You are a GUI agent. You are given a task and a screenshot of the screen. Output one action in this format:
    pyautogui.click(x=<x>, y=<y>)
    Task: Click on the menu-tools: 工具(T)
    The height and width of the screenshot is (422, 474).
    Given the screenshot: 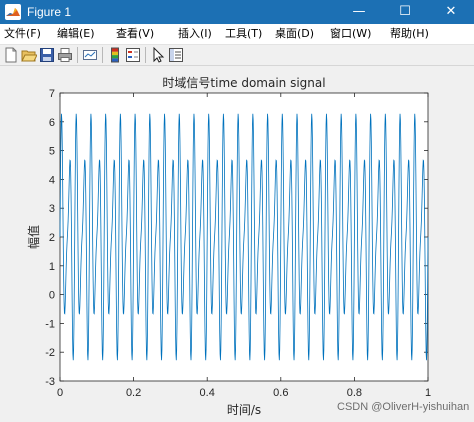 What is the action you would take?
    pyautogui.click(x=243, y=34)
    